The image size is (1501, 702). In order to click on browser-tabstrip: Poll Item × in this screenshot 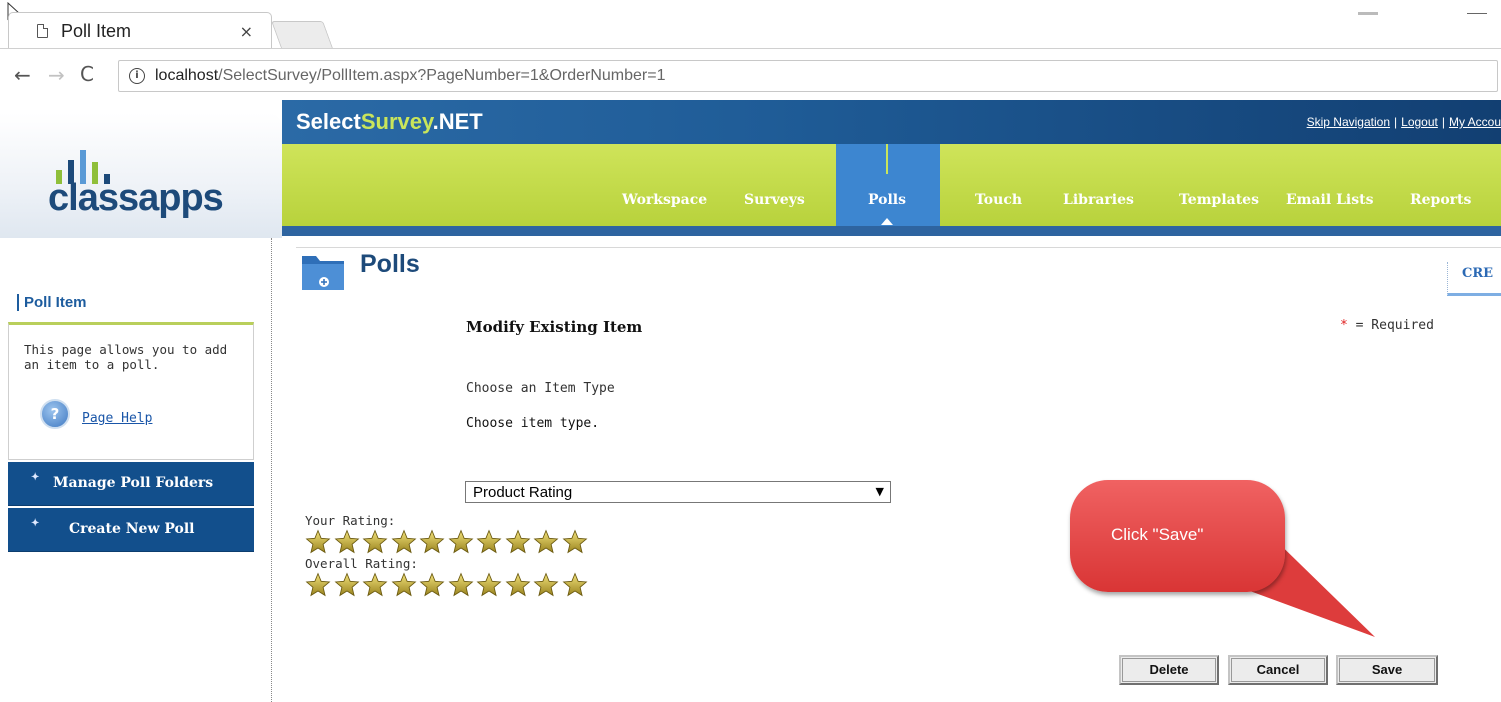, I will do `click(750, 24)`.